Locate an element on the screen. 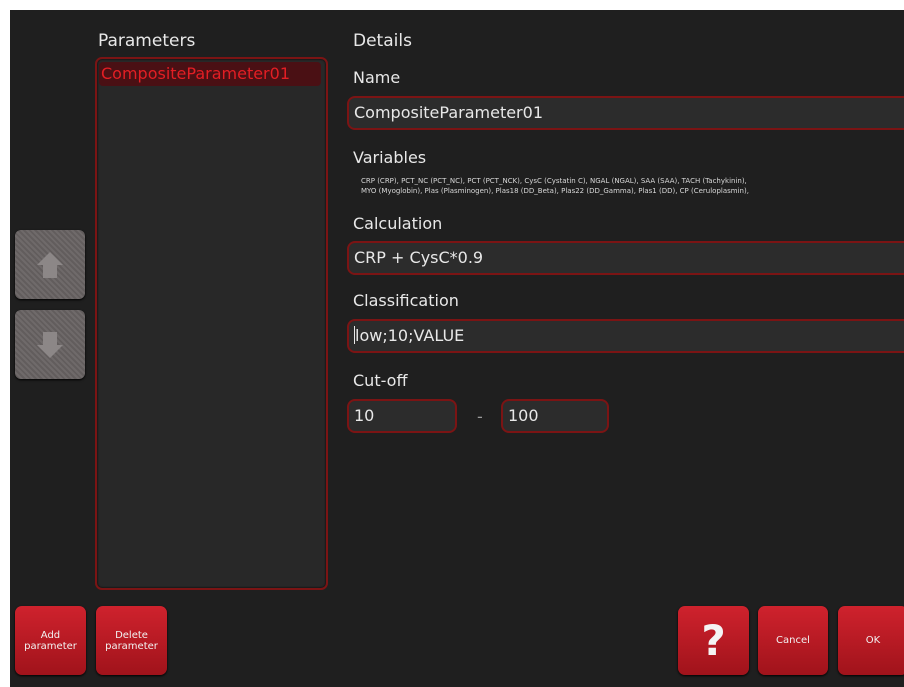  add-parameter-line1: Add is located at coordinates (50, 635).